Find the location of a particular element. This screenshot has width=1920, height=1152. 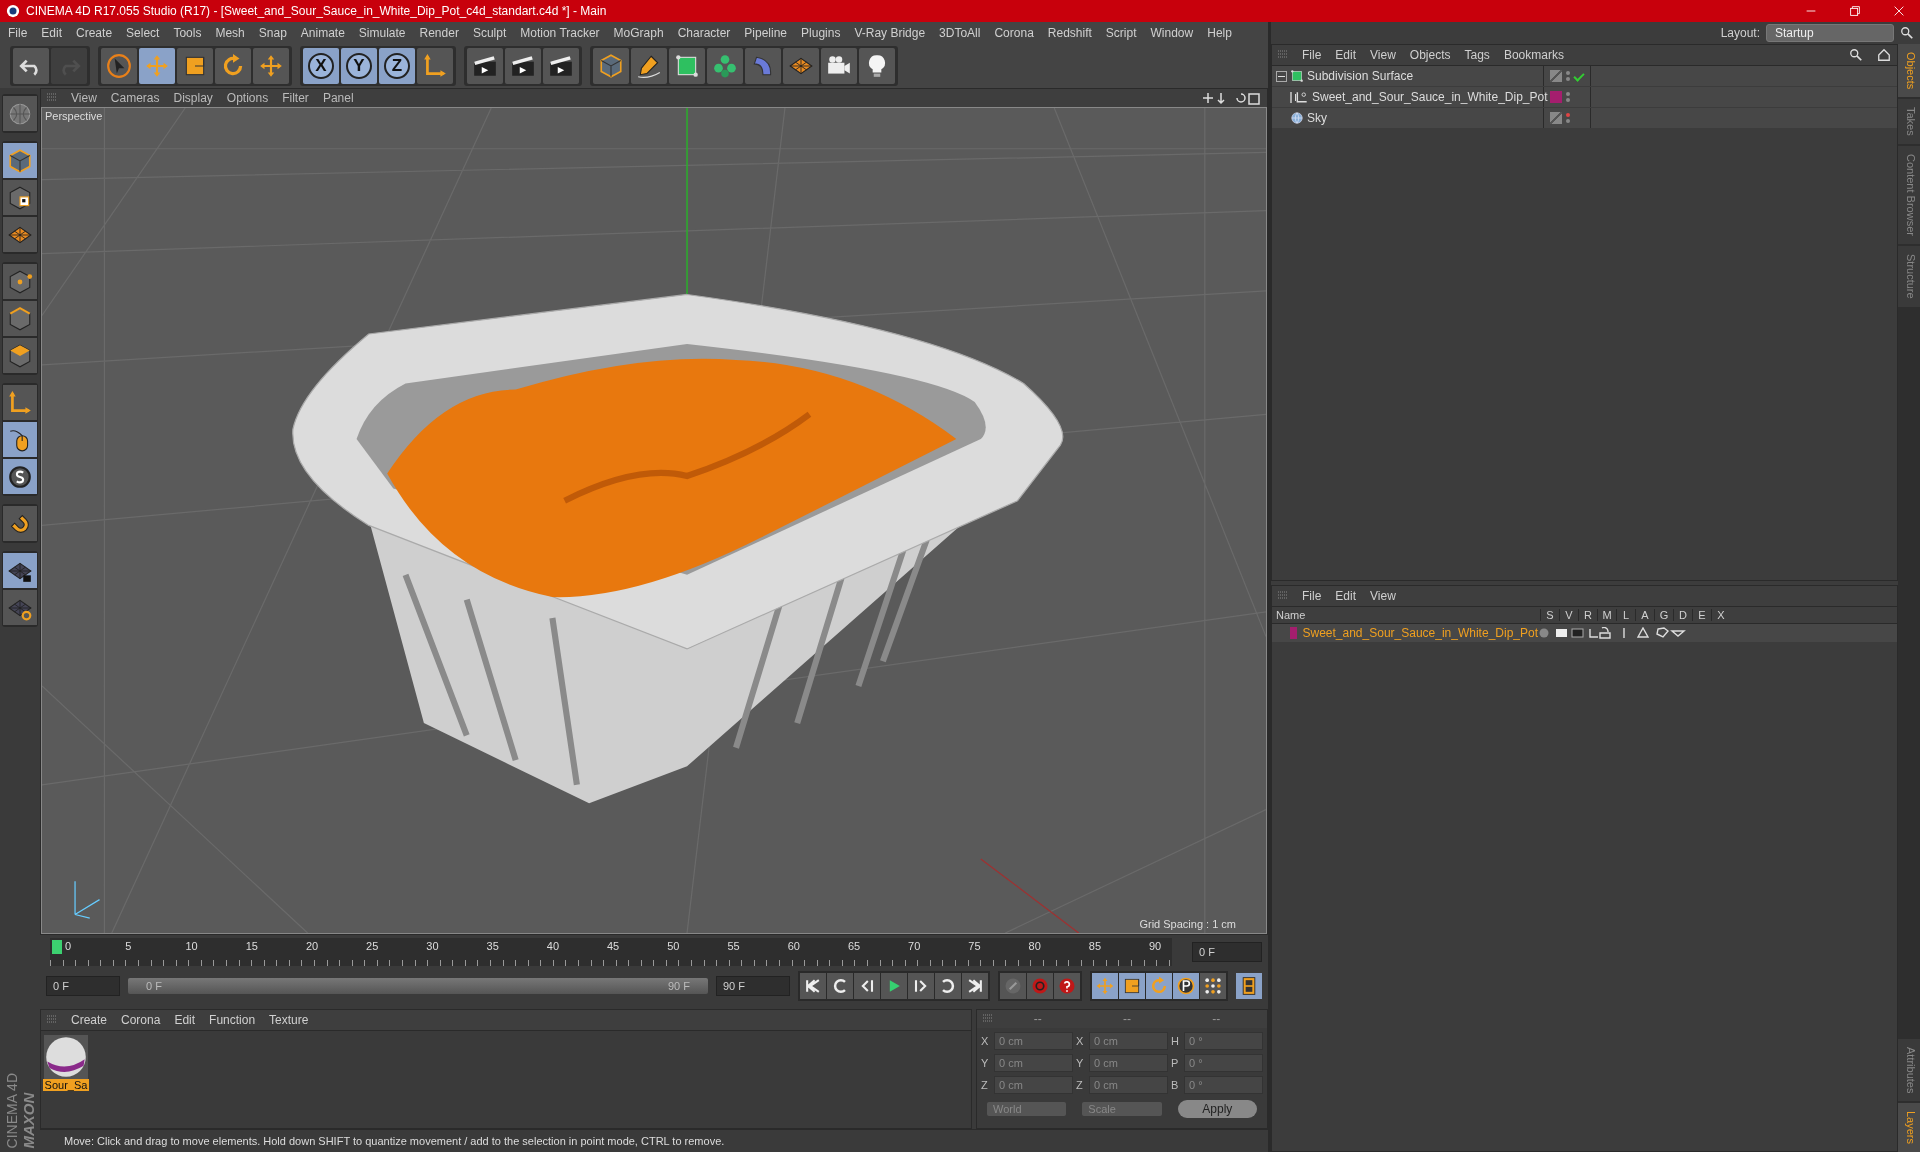

layout-dropdown: Startup is located at coordinates (1830, 33).